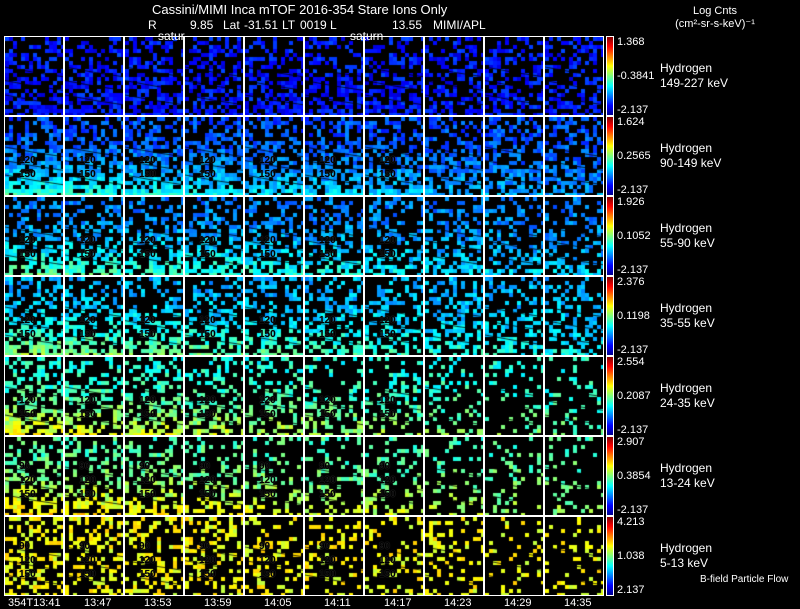 This screenshot has height=609, width=800. I want to click on channel-label: Hydrogen 13-24 keV, so click(687, 476).